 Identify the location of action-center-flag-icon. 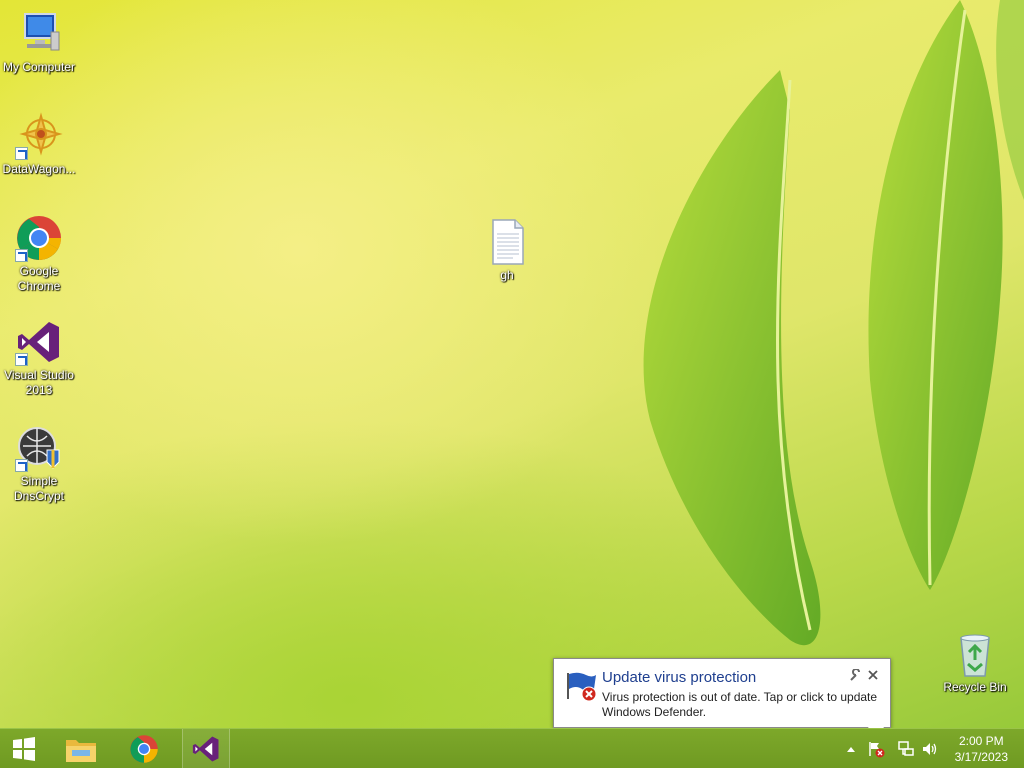
(876, 749).